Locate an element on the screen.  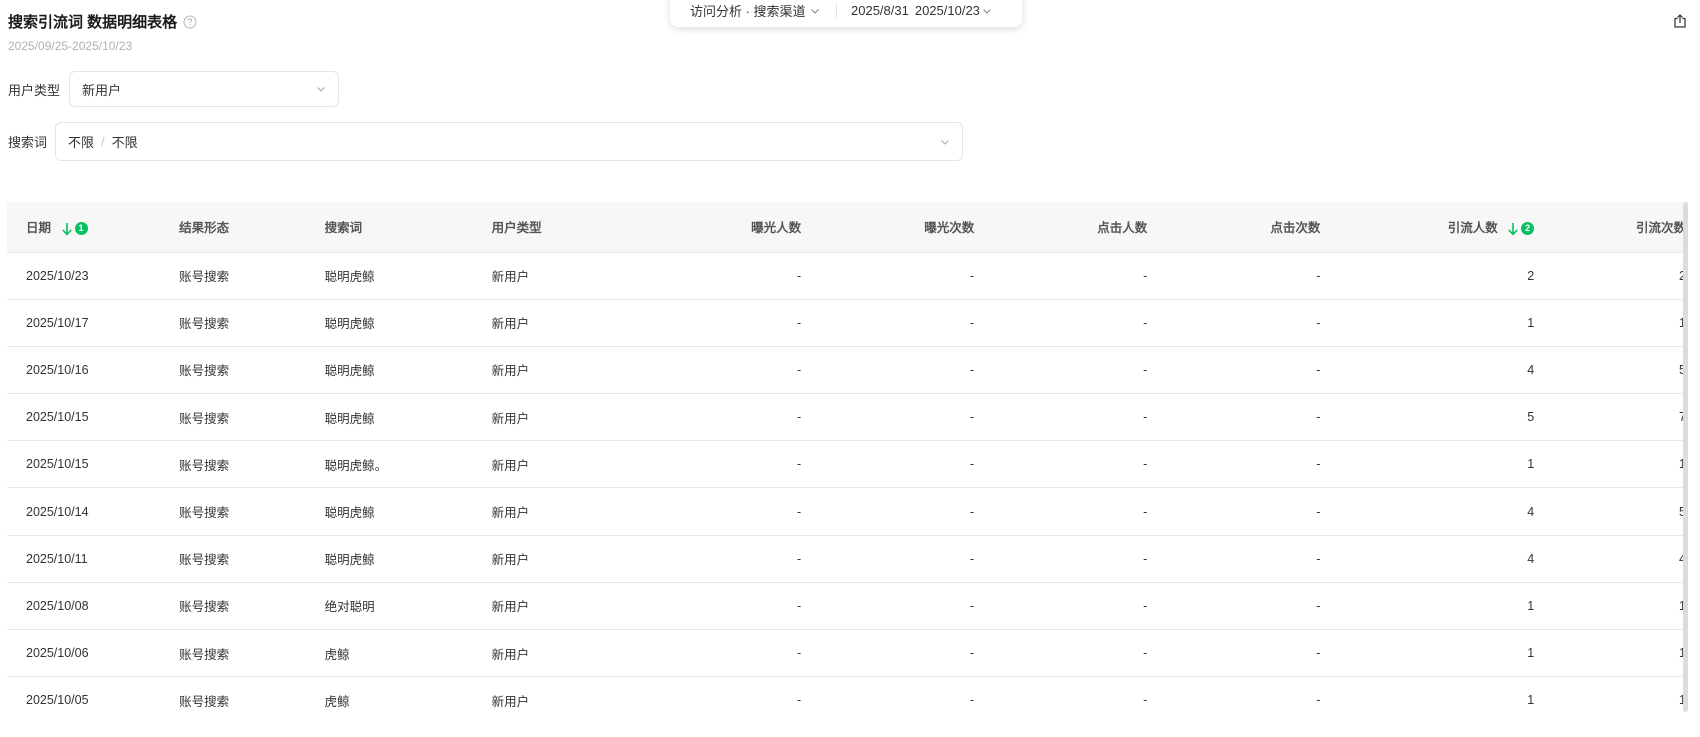
cell-referral-users: 1 is located at coordinates (1427, 464).